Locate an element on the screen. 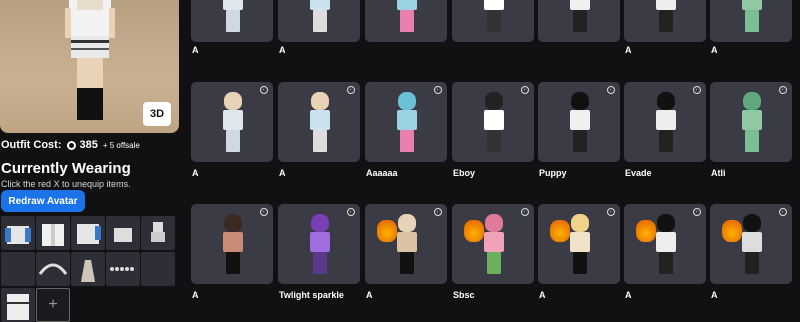 The height and width of the screenshot is (322, 800). outfit-name: Evade is located at coordinates (638, 173).